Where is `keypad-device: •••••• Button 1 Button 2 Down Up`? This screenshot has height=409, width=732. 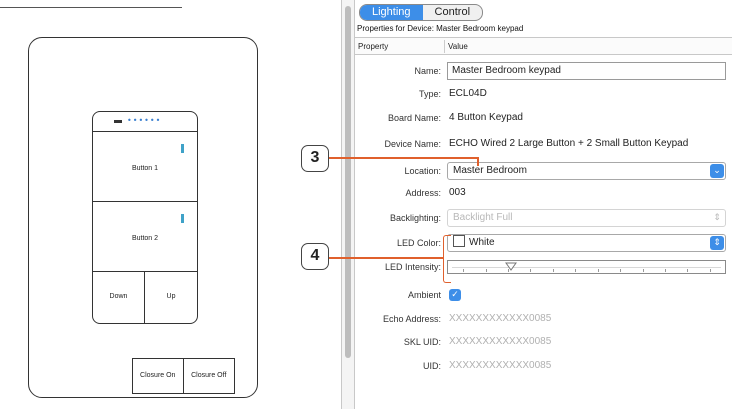
keypad-device: •••••• Button 1 Button 2 Down Up is located at coordinates (145, 217).